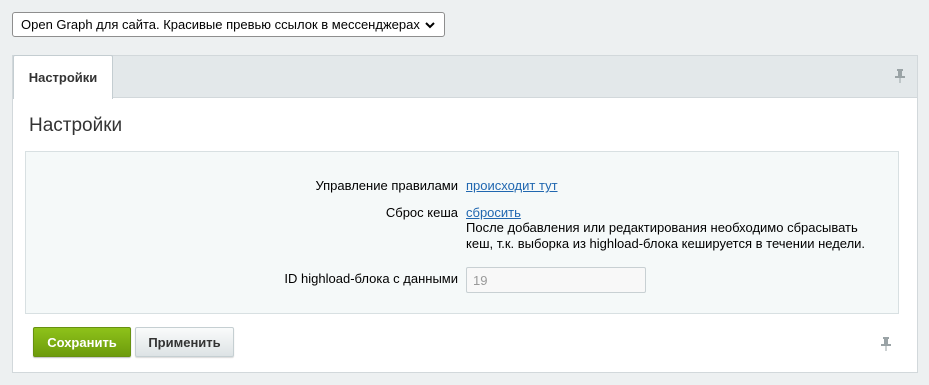 The height and width of the screenshot is (385, 929). Describe the element at coordinates (386, 185) in the screenshot. I see `rules-label: Управление правилами` at that location.